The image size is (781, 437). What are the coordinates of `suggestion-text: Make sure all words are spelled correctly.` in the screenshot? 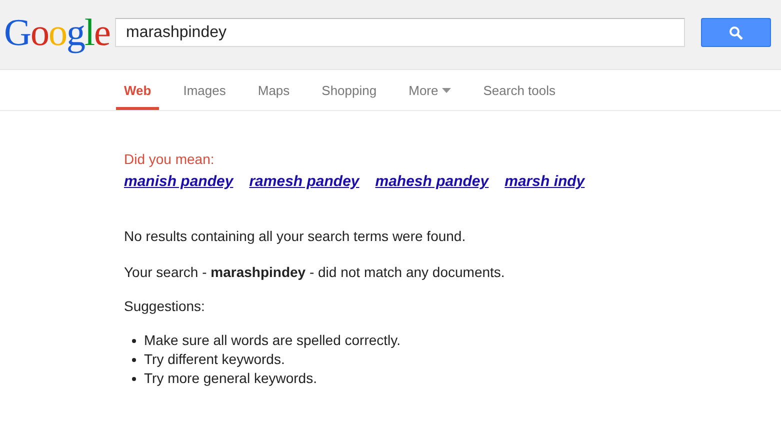 It's located at (272, 340).